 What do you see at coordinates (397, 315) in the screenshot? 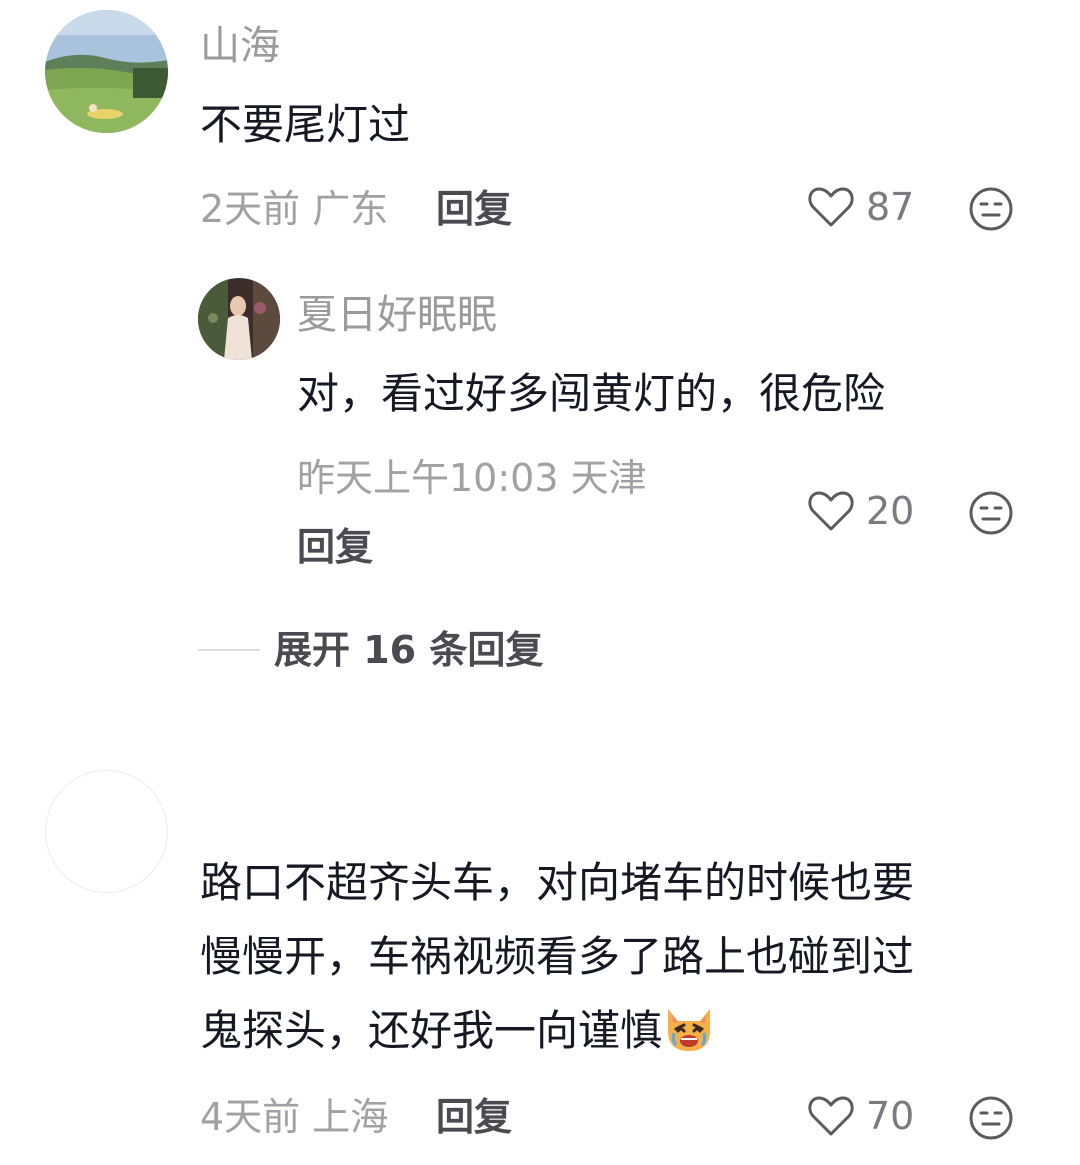
I see `reply-username: 夏日好眠眠` at bounding box center [397, 315].